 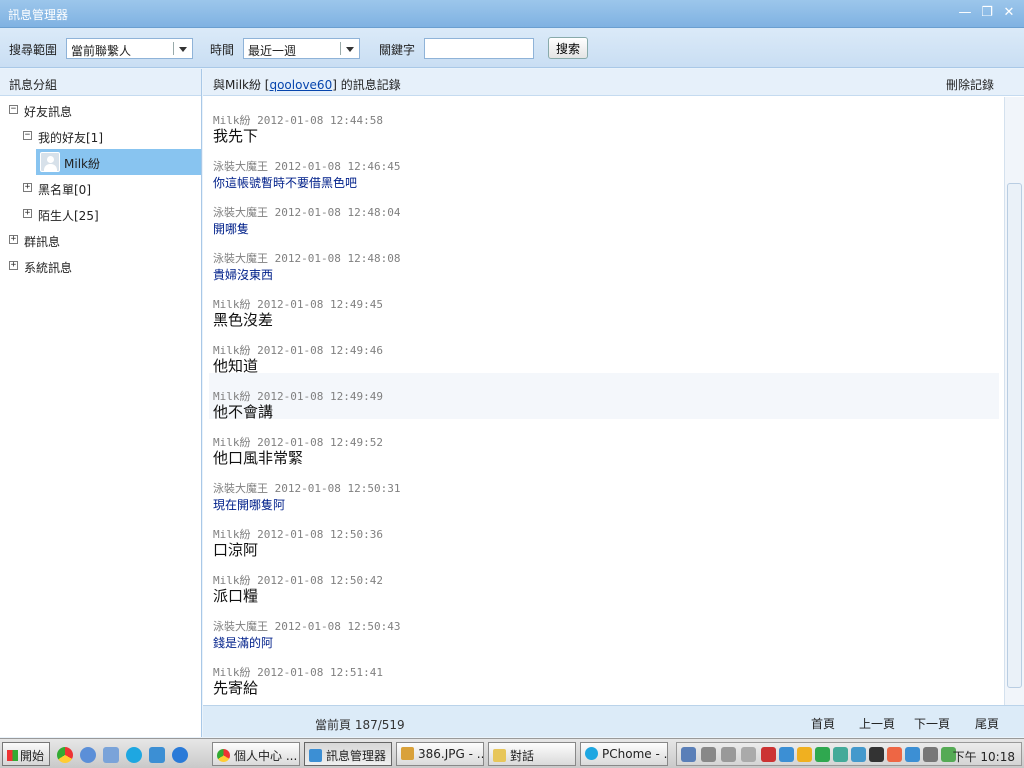 What do you see at coordinates (604, 351) in the screenshot?
I see `message-row: Milk紛 2012-01-08 12:49:46 他知道` at bounding box center [604, 351].